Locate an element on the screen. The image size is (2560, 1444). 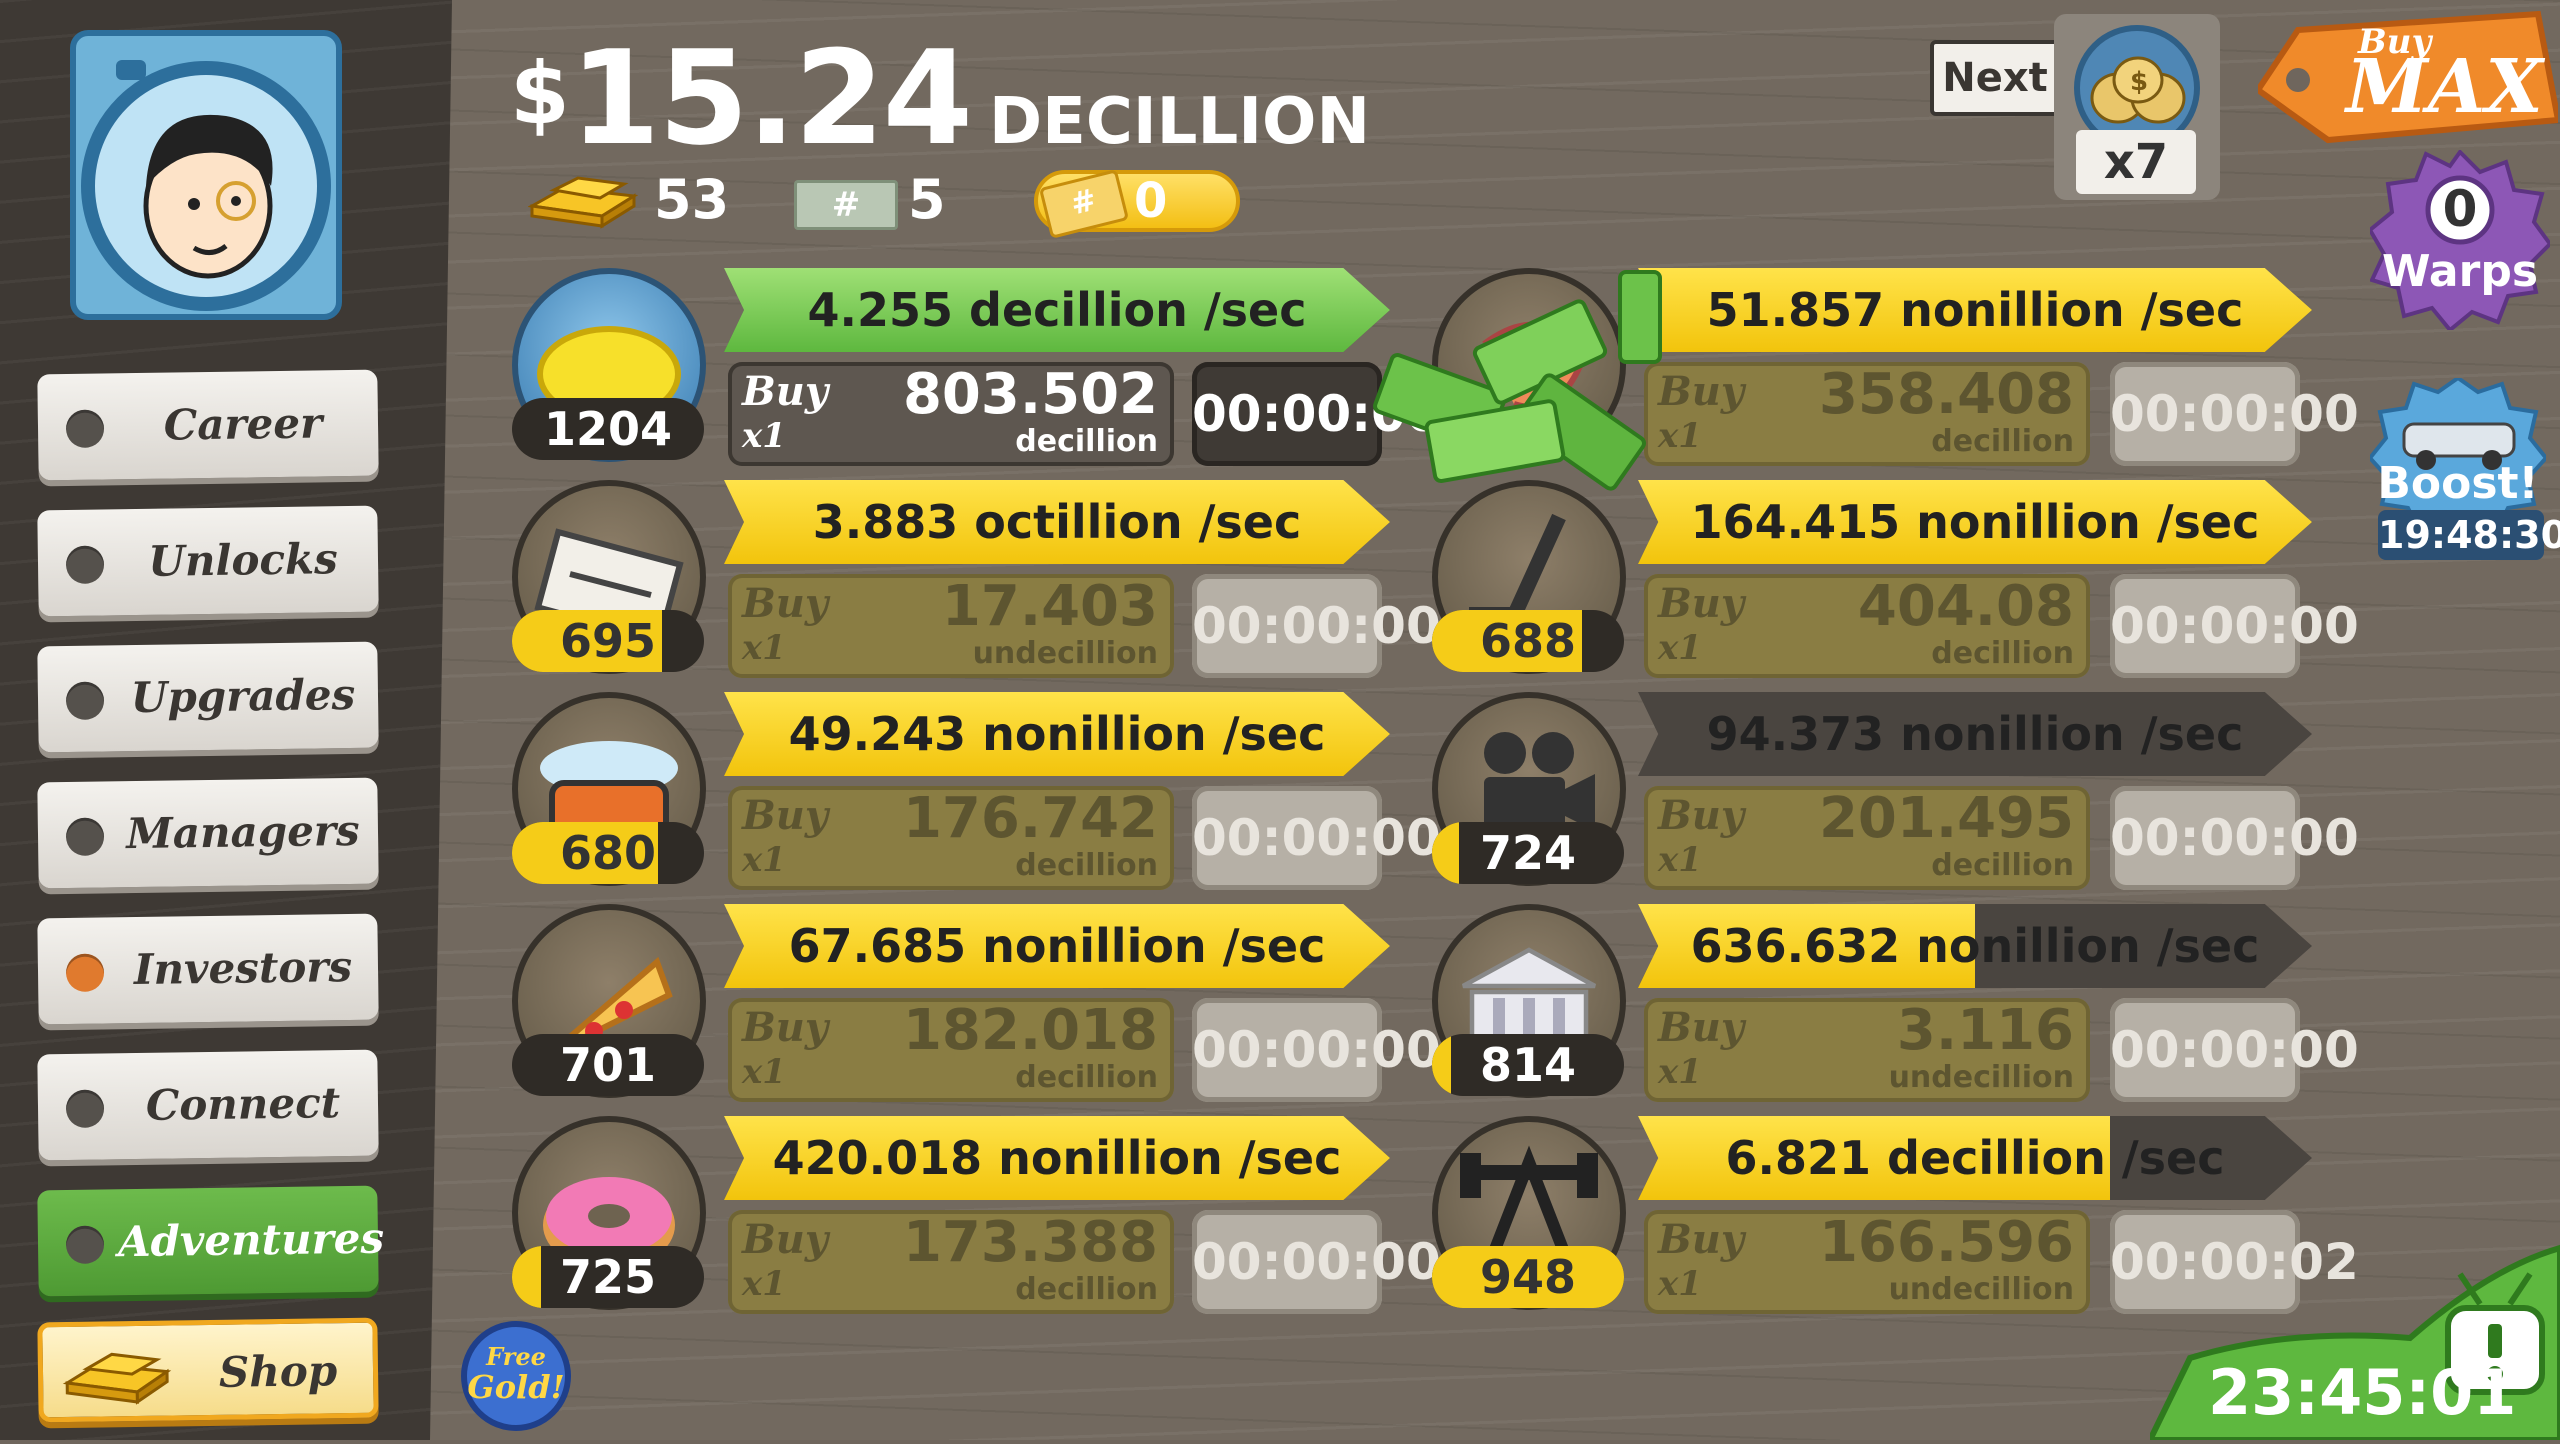
venture-bank-count-fill is located at coordinates (1442, 1065).